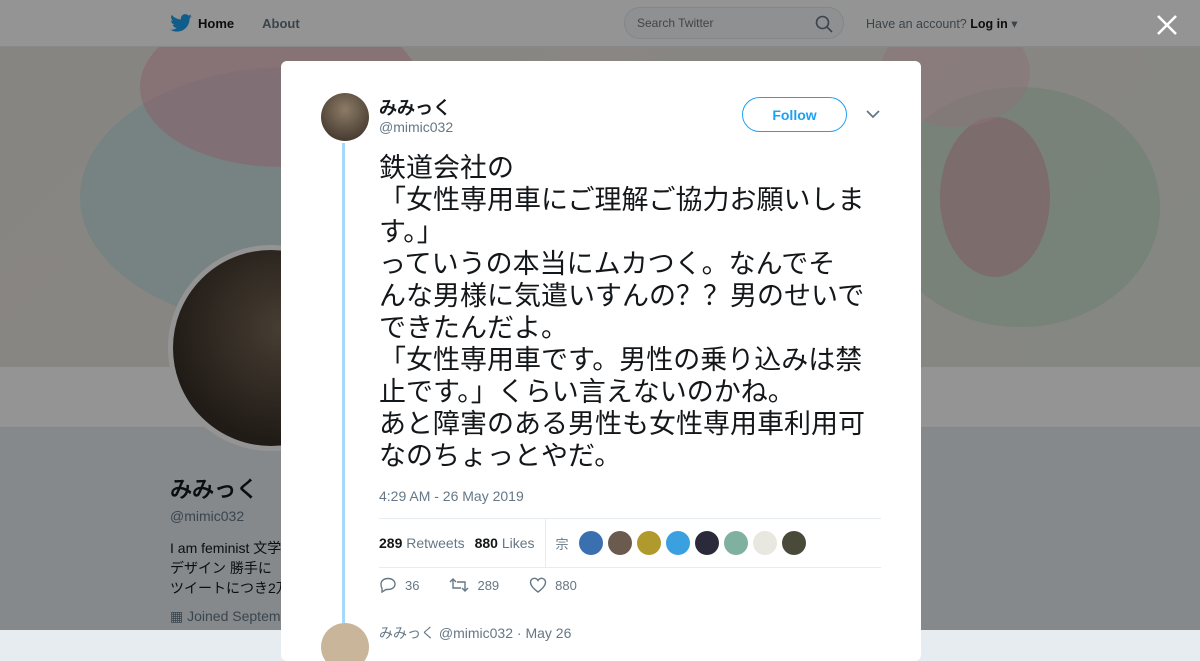  I want to click on like-action: 880, so click(553, 585).